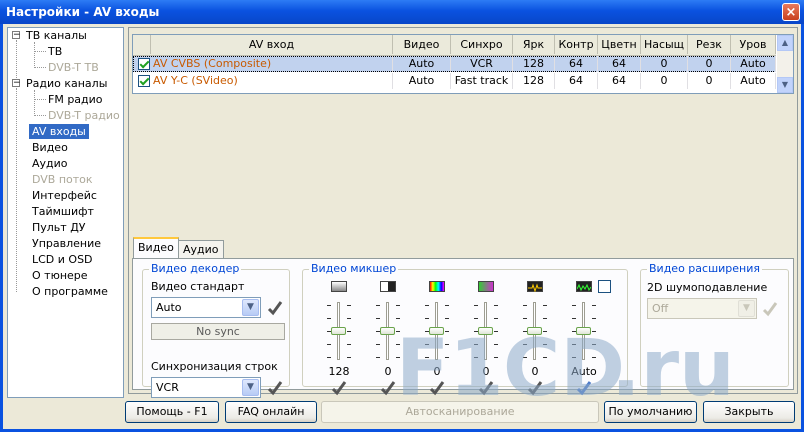  I want to click on contrast-icon, so click(388, 286).